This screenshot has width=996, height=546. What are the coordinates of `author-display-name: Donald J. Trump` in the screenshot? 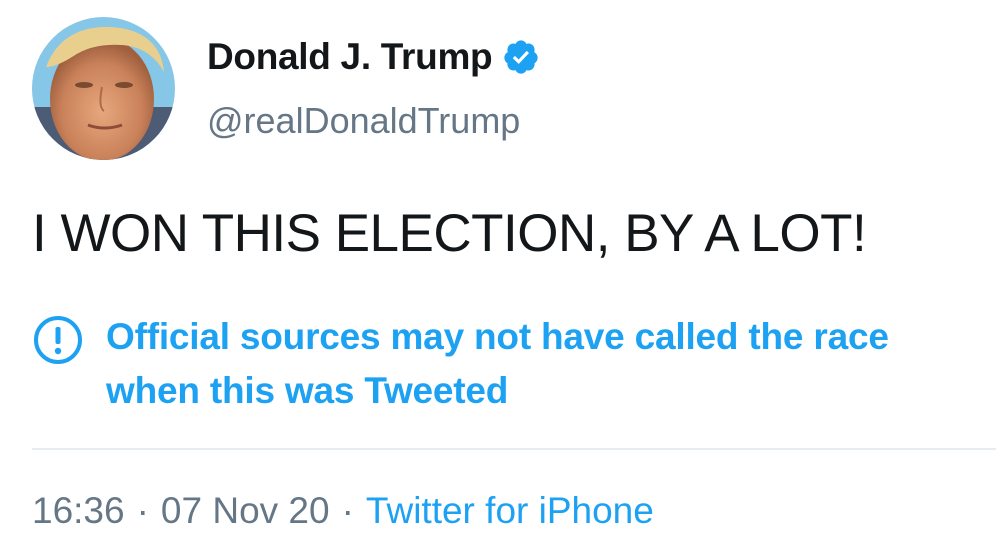 It's located at (350, 57).